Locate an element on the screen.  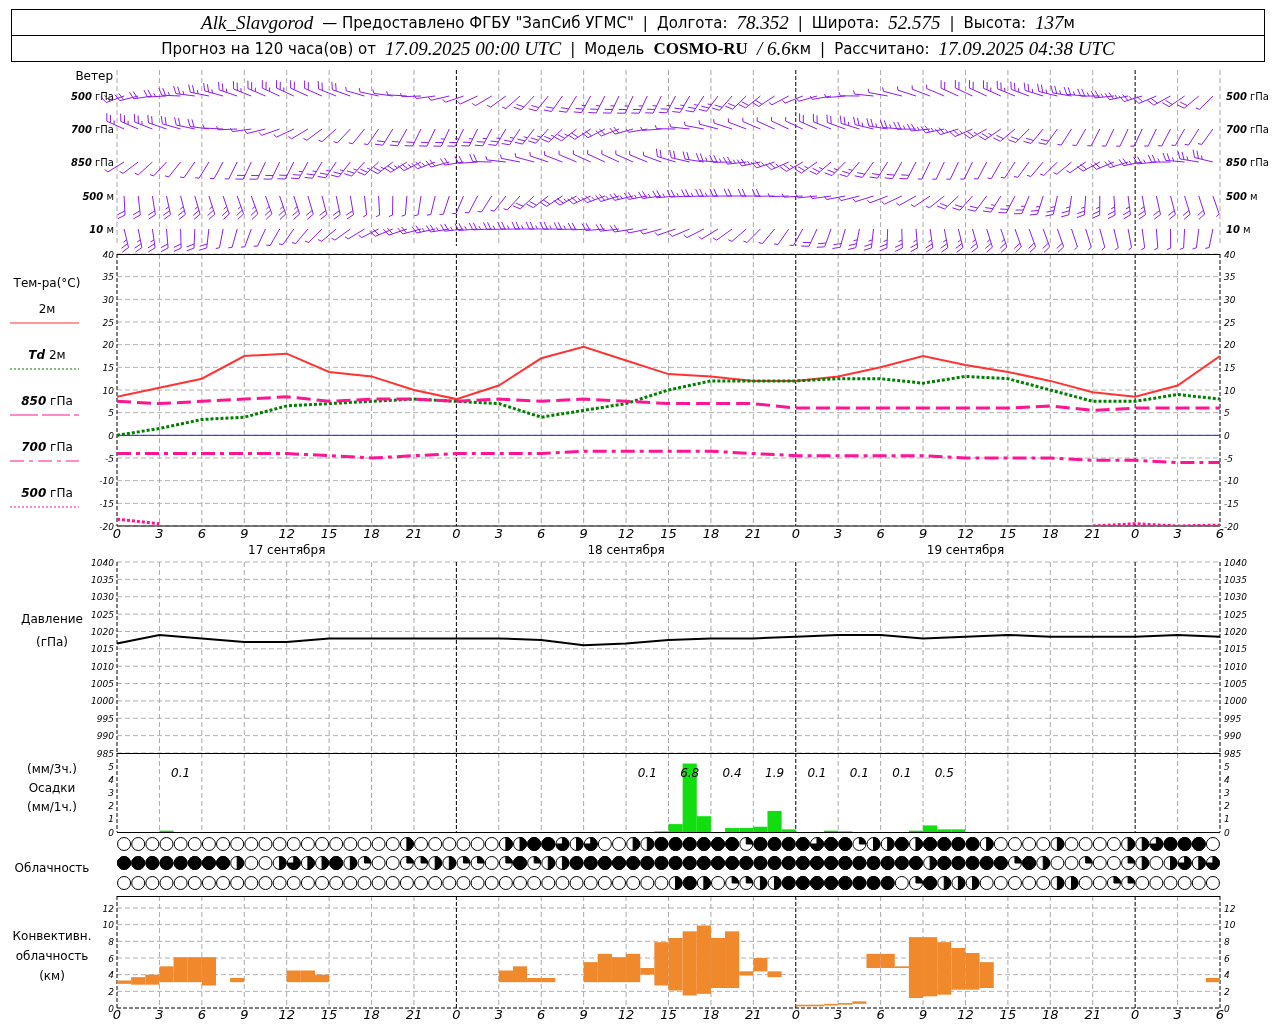
tick-label: 30 is located at coordinates (1230, 299).